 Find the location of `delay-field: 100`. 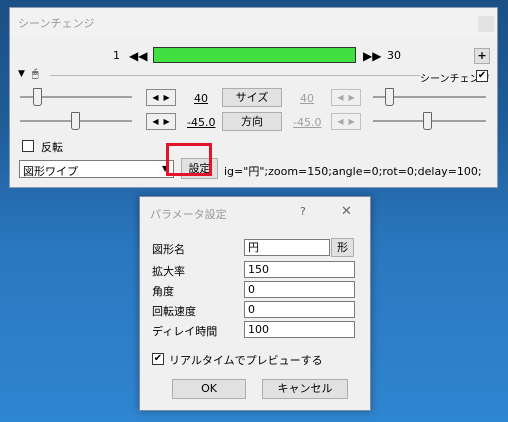

delay-field: 100 is located at coordinates (299, 329).